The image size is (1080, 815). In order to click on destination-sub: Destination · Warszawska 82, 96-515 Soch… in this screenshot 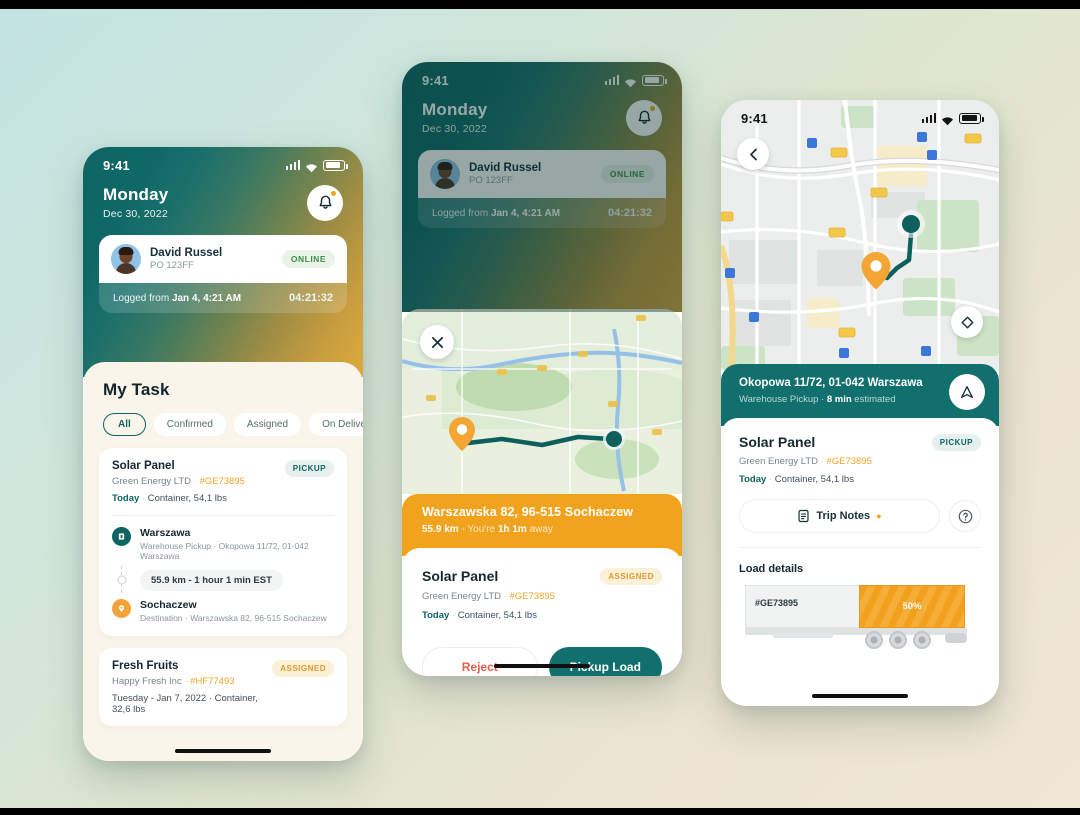, I will do `click(233, 618)`.